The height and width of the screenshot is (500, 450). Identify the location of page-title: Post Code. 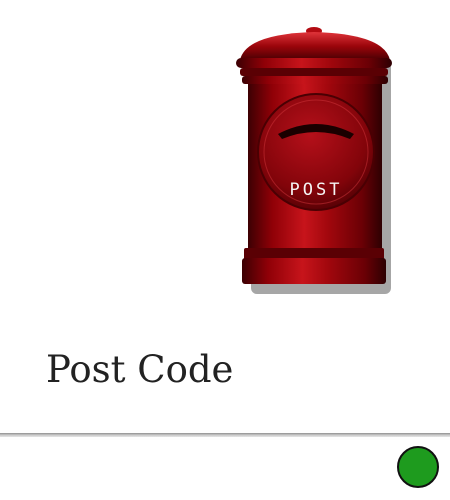
(140, 369).